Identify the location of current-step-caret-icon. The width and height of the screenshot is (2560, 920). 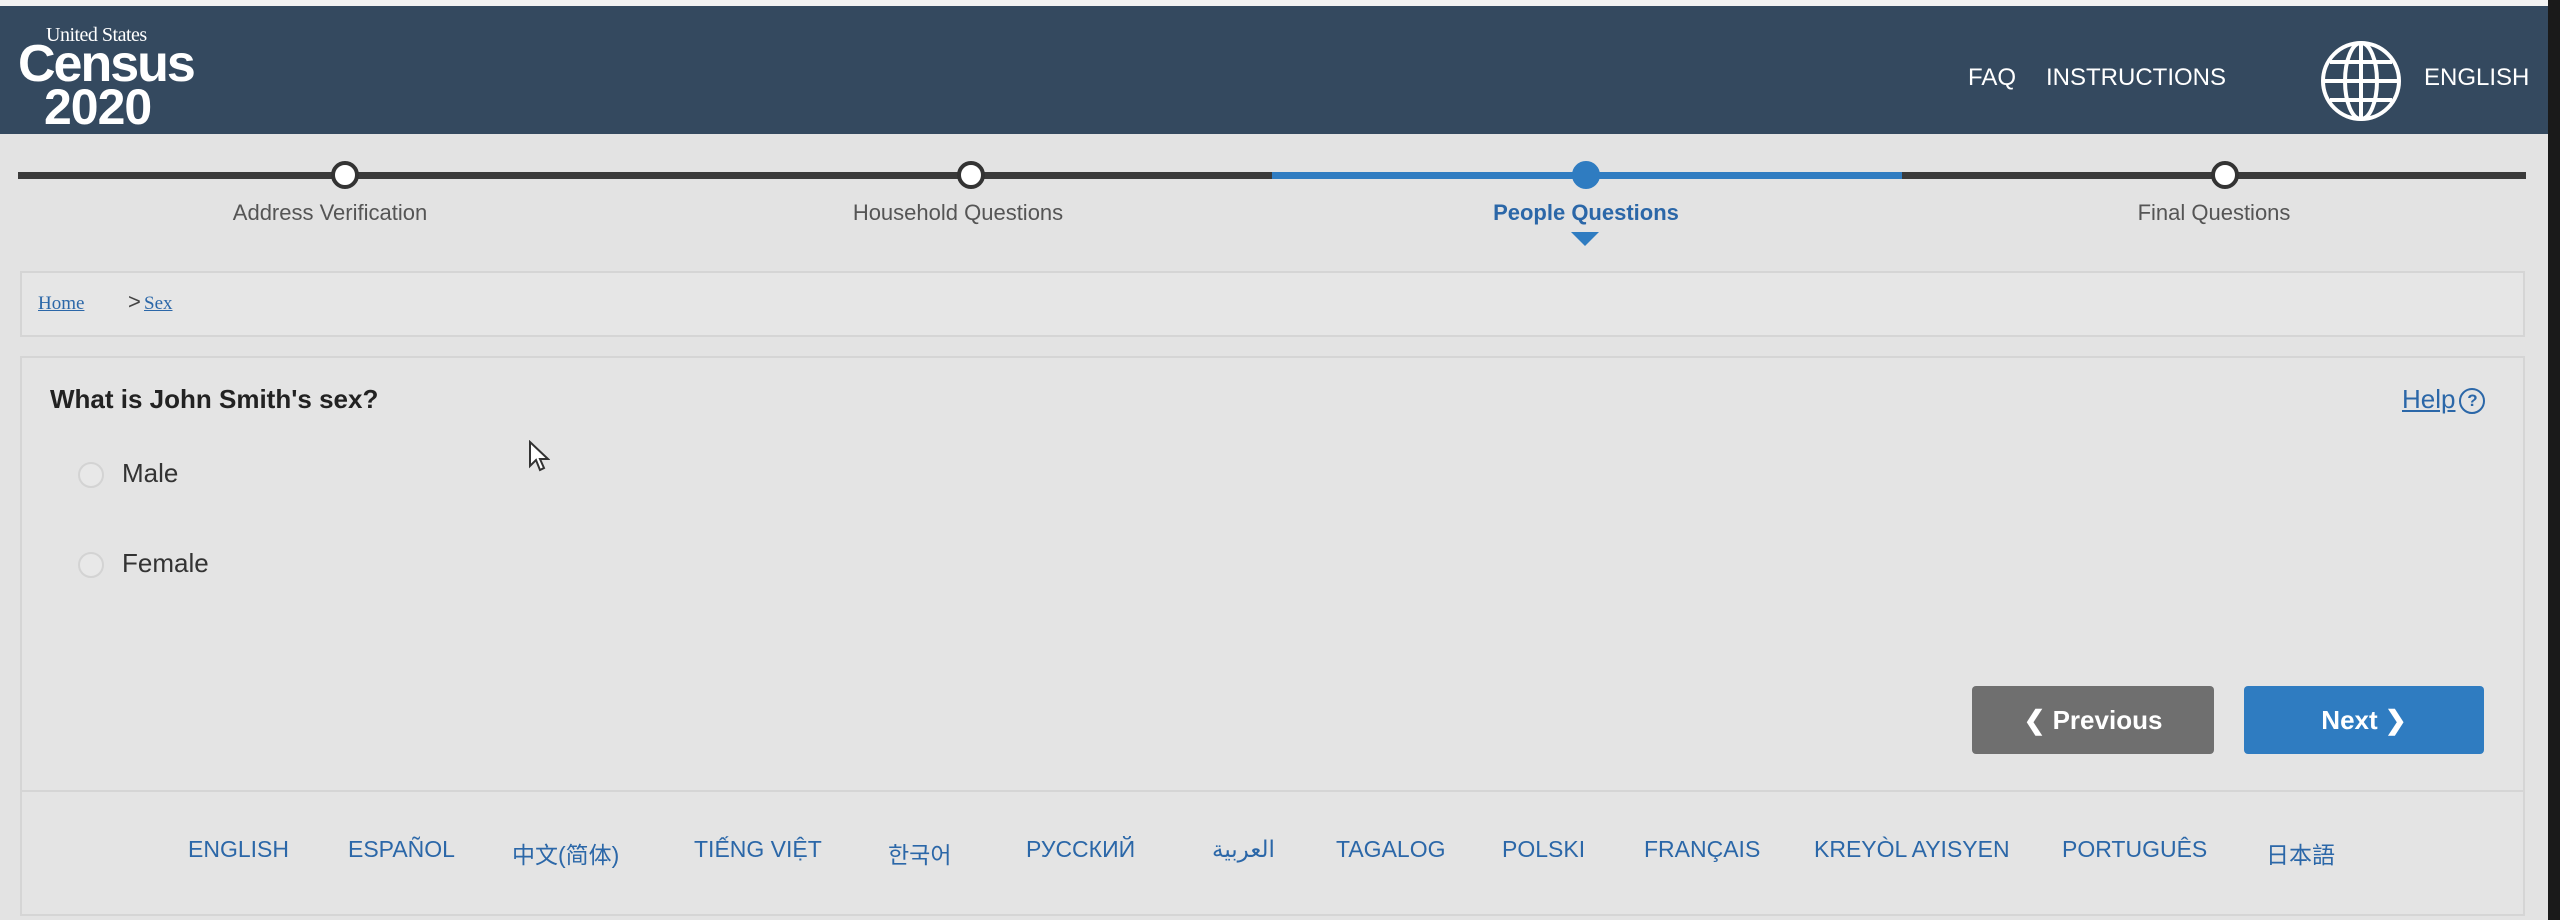
(1585, 239).